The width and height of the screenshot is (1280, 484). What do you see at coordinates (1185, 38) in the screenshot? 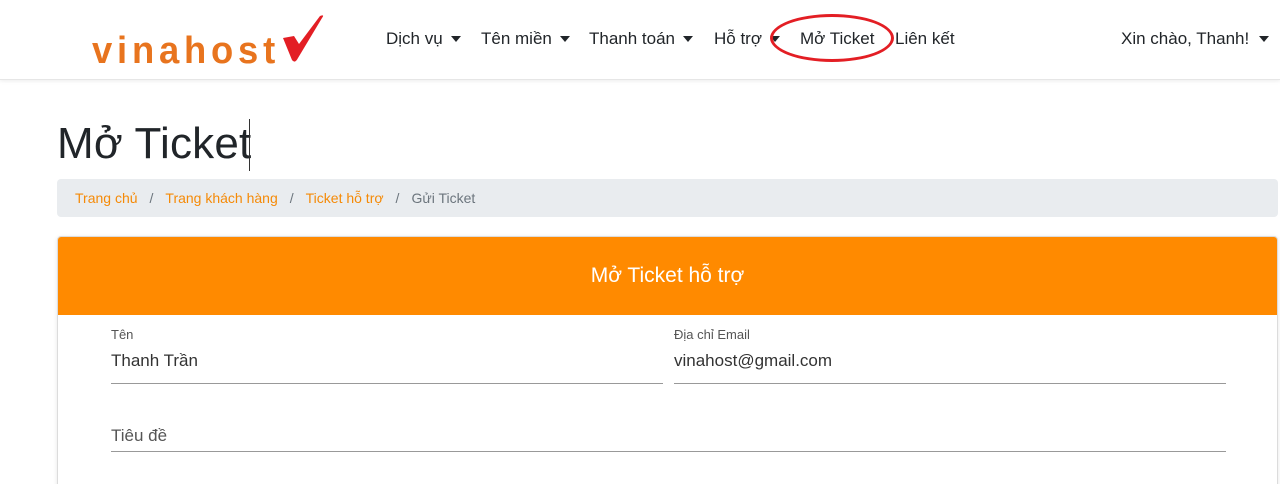
I see `user-greeting: Xin chào, Thanh!` at bounding box center [1185, 38].